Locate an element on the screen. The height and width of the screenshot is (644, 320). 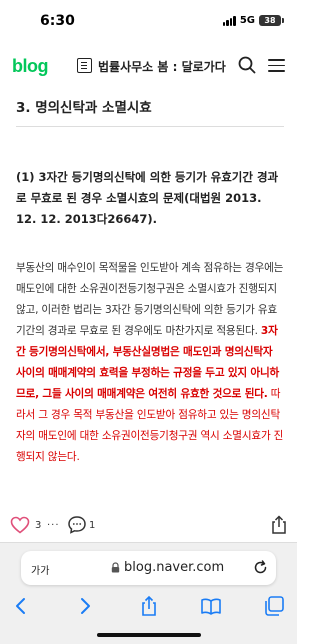
safari-toolbar is located at coordinates (148, 607).